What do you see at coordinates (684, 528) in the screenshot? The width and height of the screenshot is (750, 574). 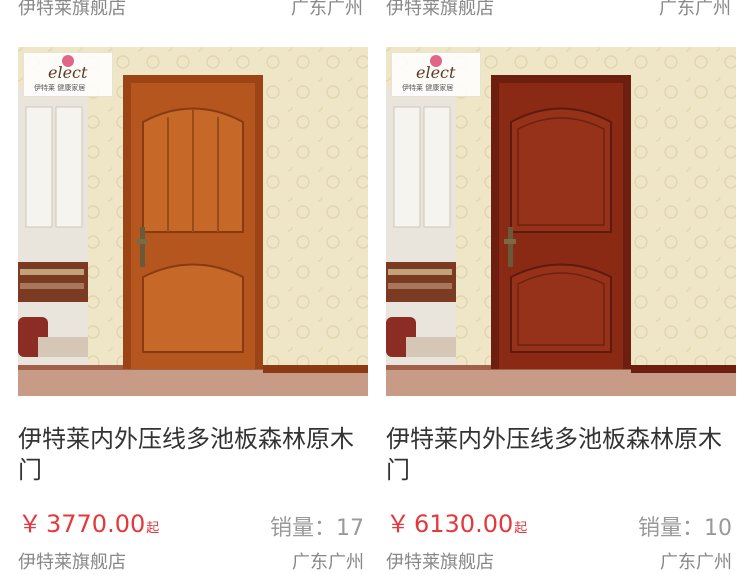 I see `sales-count: 销量：10` at bounding box center [684, 528].